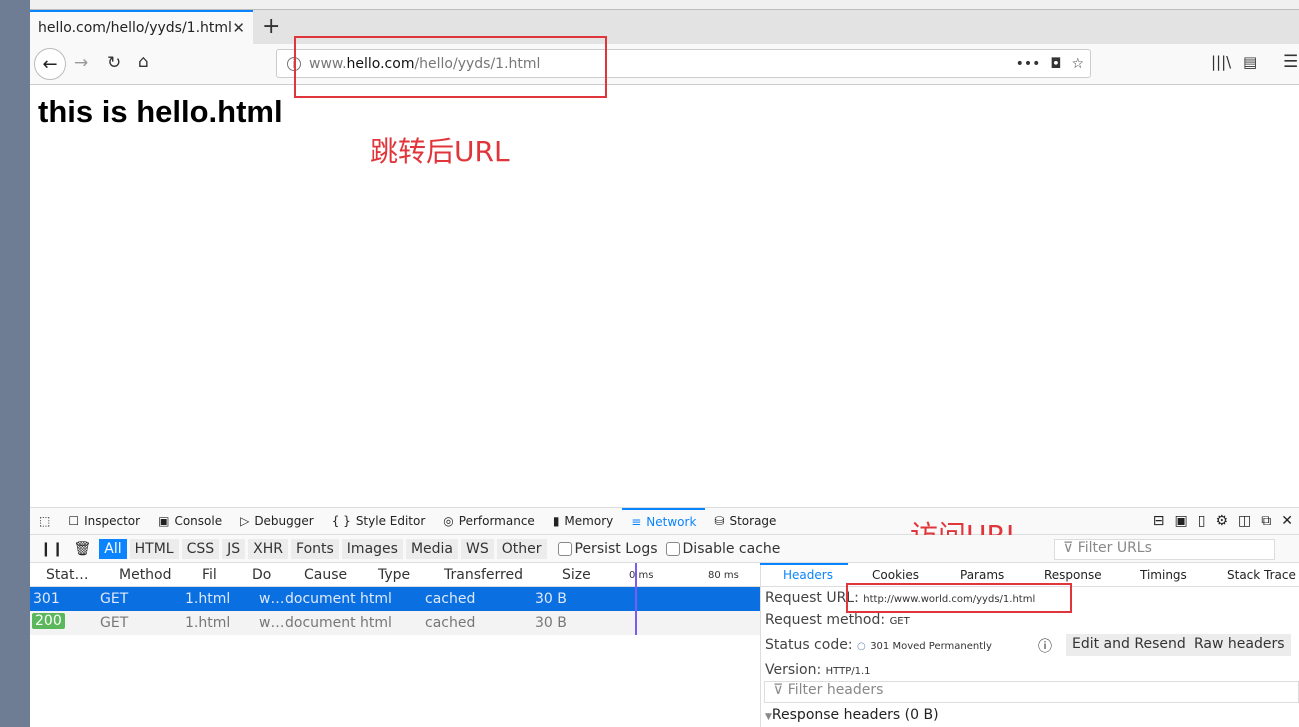 The height and width of the screenshot is (727, 1299). I want to click on forward-icon: →, so click(81, 63).